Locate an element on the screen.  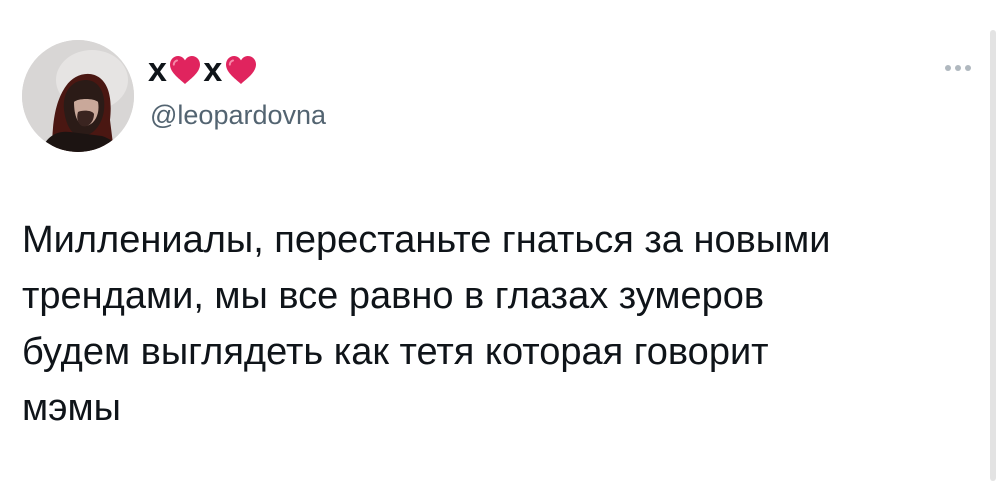
more-horizontal-icon is located at coordinates (958, 68).